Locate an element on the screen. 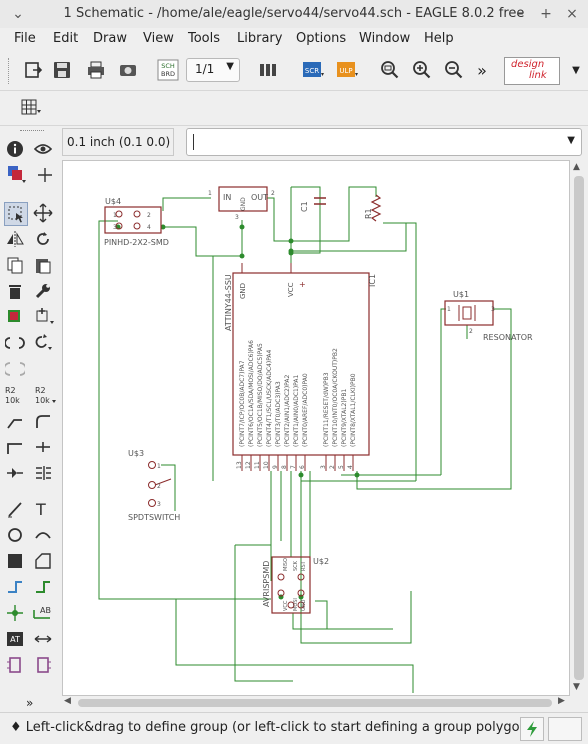 The image size is (588, 744). bus-icon is located at coordinates (43, 587).